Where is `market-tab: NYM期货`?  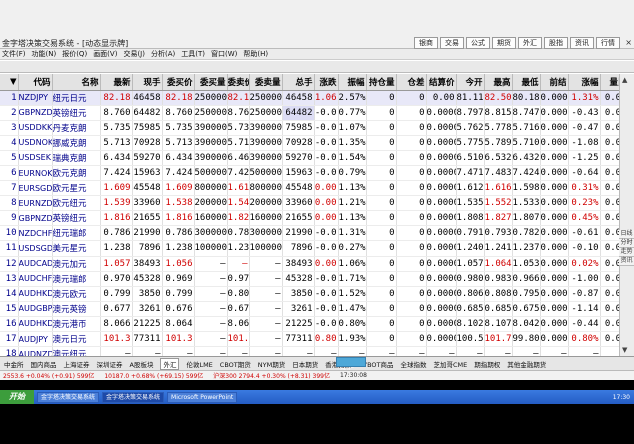 market-tab: NYM期货 is located at coordinates (271, 364).